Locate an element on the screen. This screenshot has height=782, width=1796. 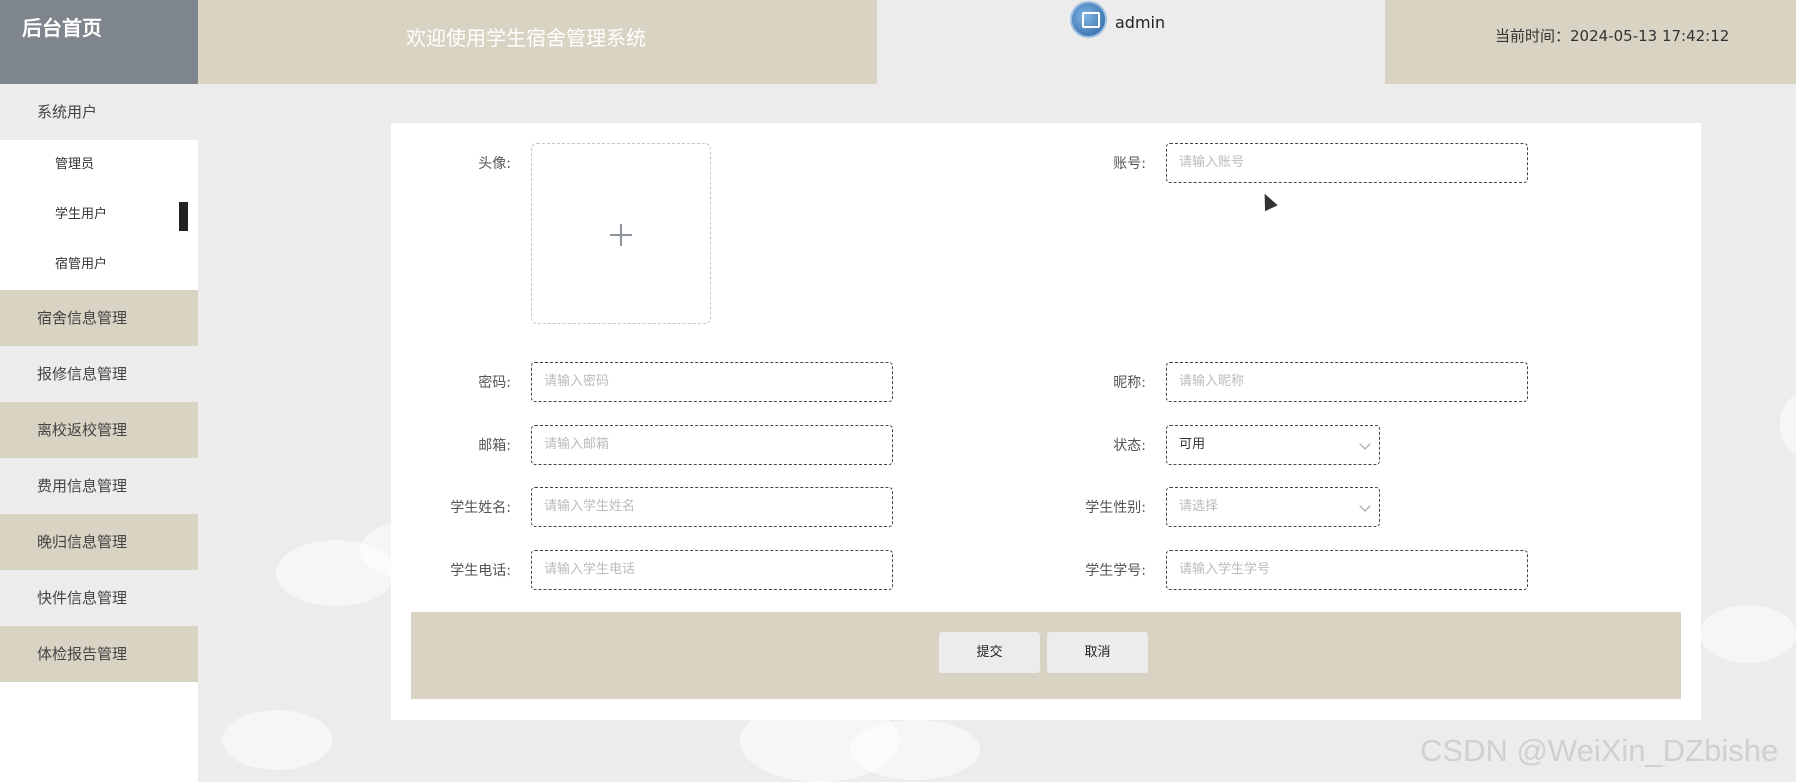
avatar-upload is located at coordinates (621, 233).